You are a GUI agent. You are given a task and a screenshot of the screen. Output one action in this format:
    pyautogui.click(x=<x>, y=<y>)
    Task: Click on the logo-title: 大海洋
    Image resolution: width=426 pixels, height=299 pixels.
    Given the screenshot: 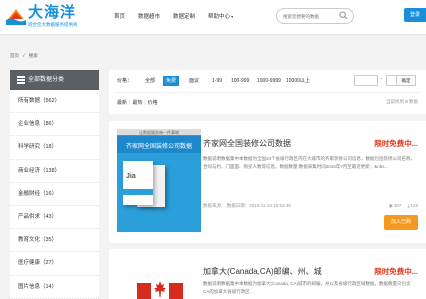 What is the action you would take?
    pyautogui.click(x=52, y=12)
    